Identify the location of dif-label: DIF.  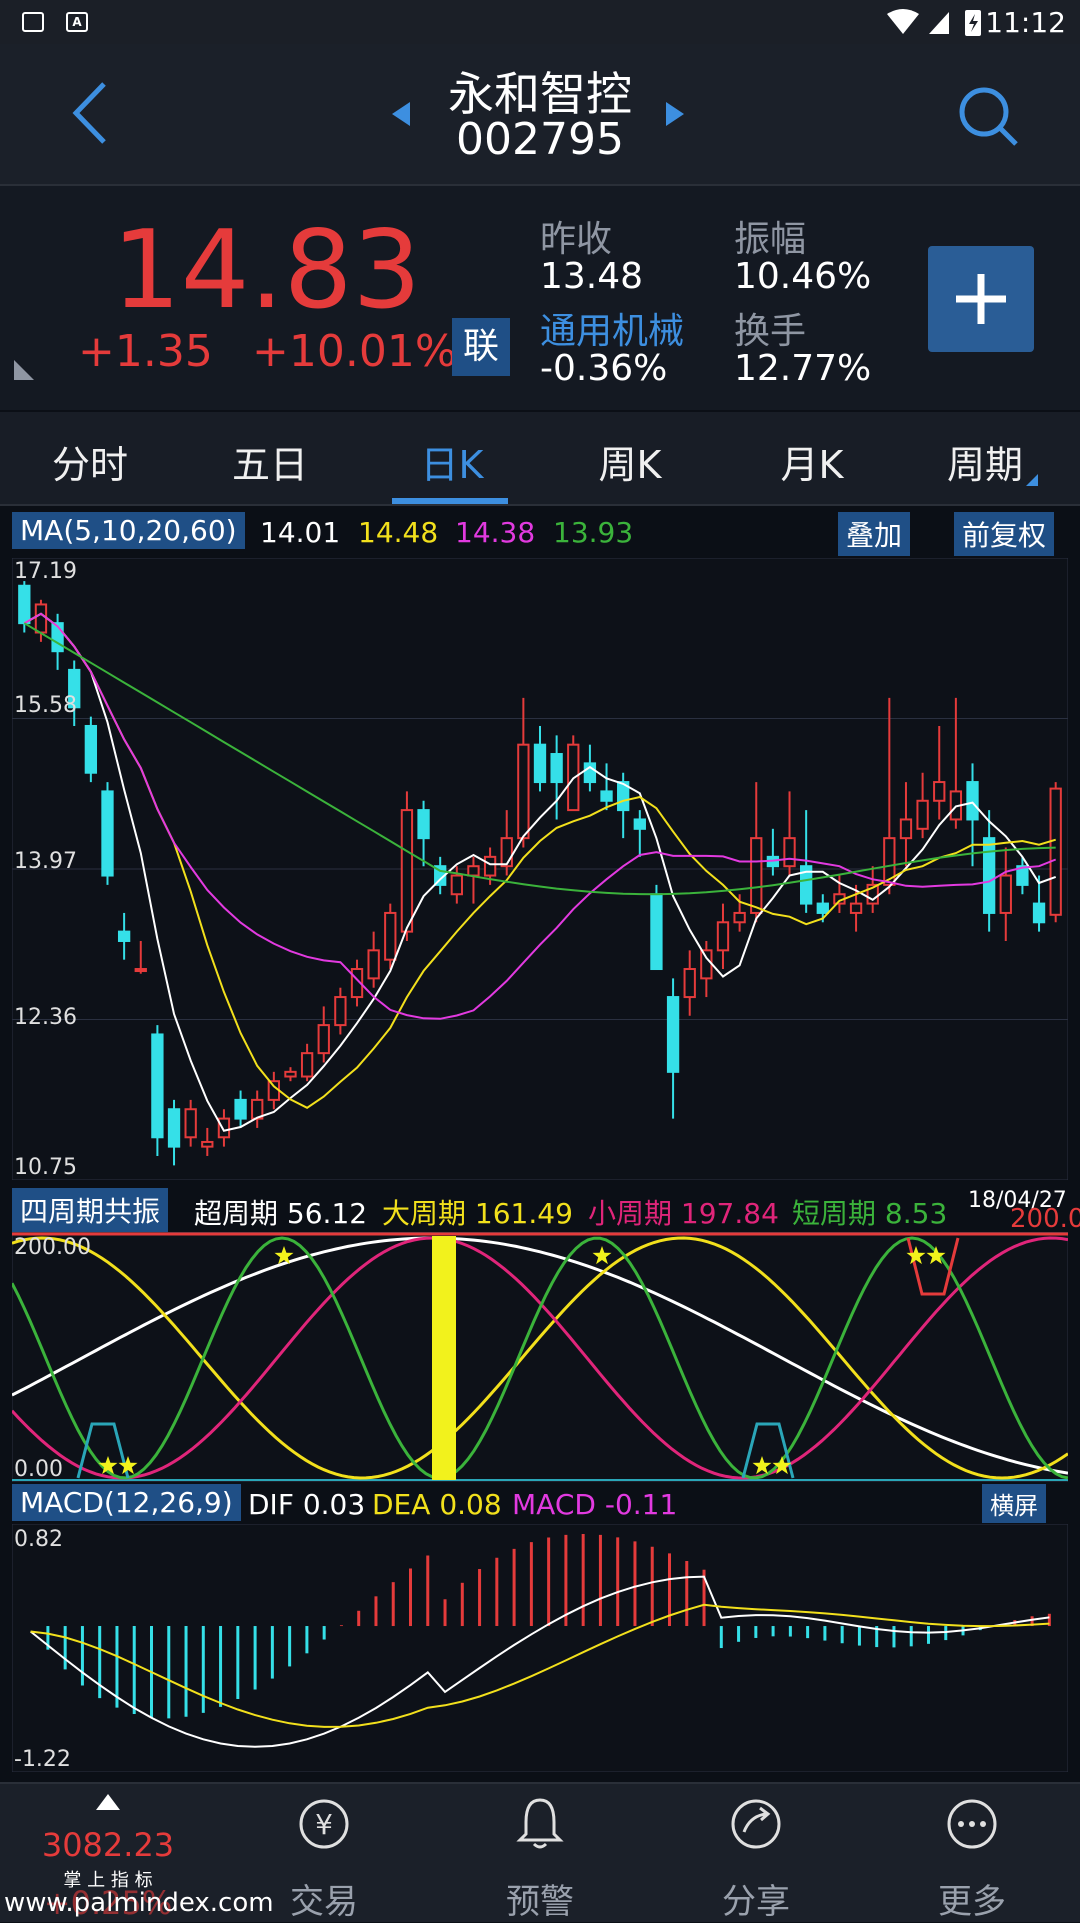
(271, 1504).